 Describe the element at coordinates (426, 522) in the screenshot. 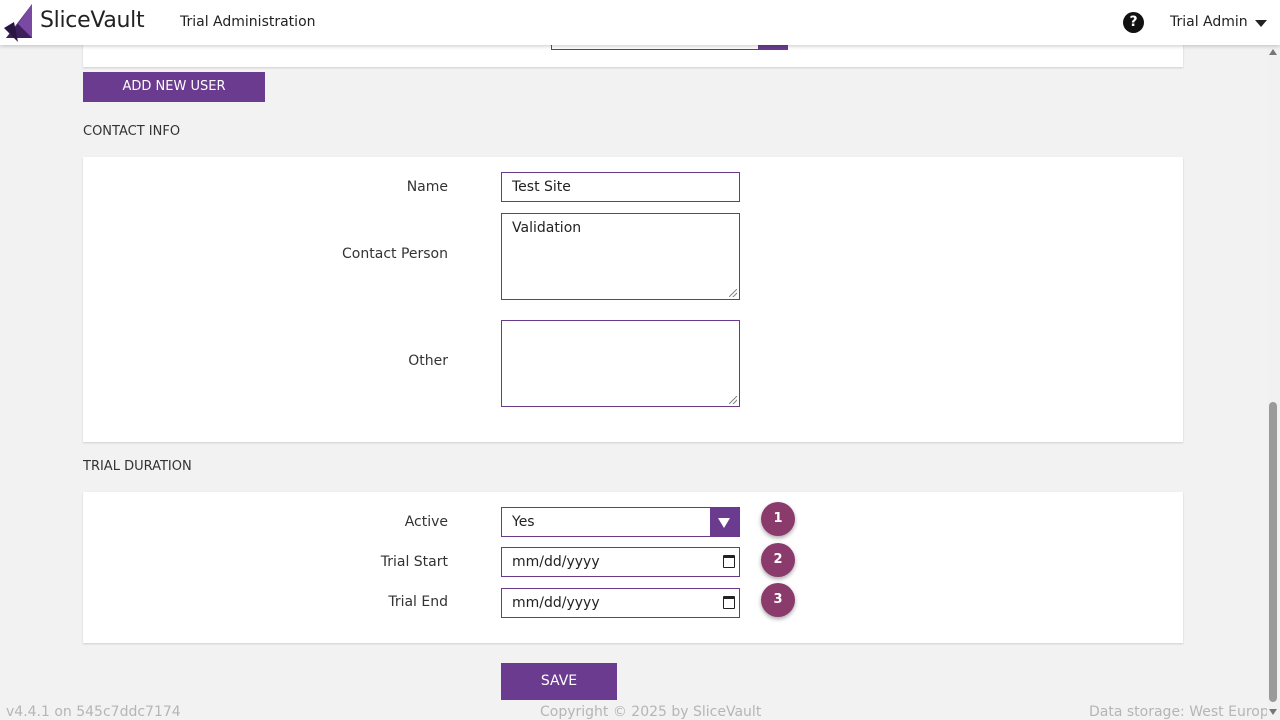

I see `active-label: Active` at that location.